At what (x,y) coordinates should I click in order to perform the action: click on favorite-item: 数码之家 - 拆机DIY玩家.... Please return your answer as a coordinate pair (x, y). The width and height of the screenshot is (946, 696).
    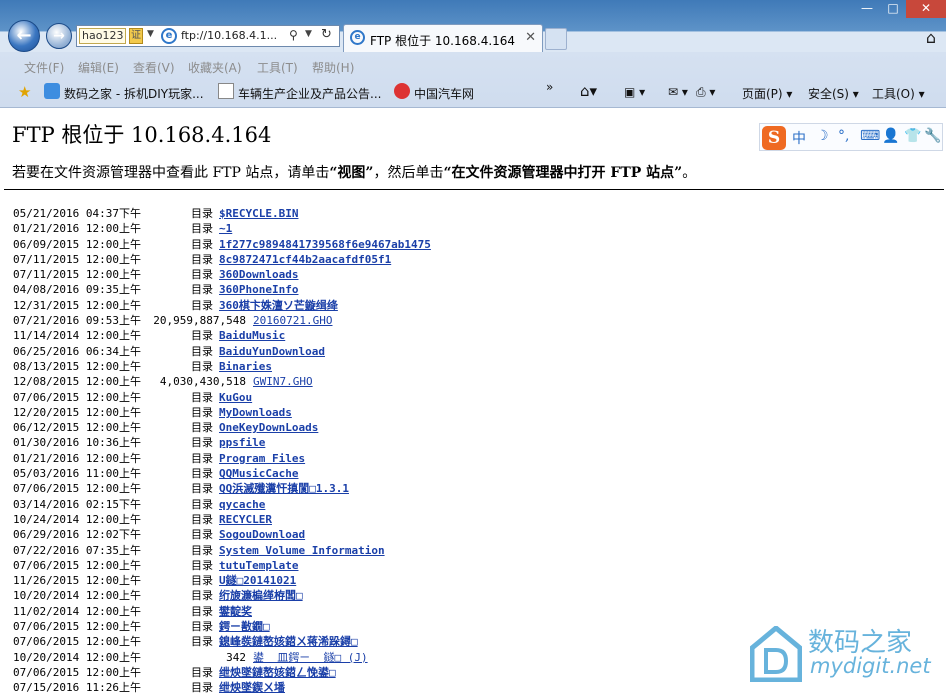
    Looking at the image, I should click on (134, 93).